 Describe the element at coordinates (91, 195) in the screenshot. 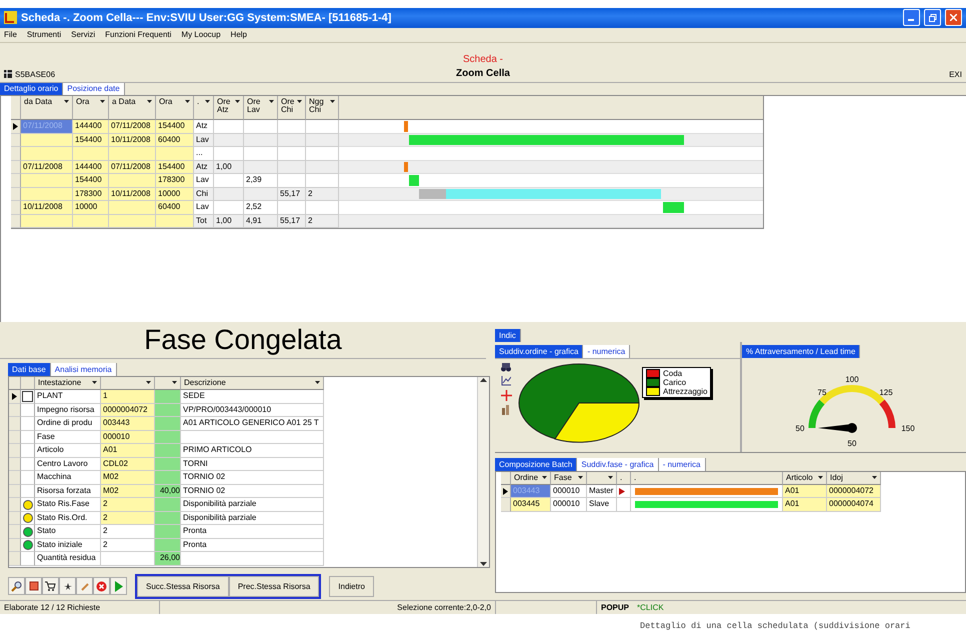

I see `table-cell: 178300` at that location.